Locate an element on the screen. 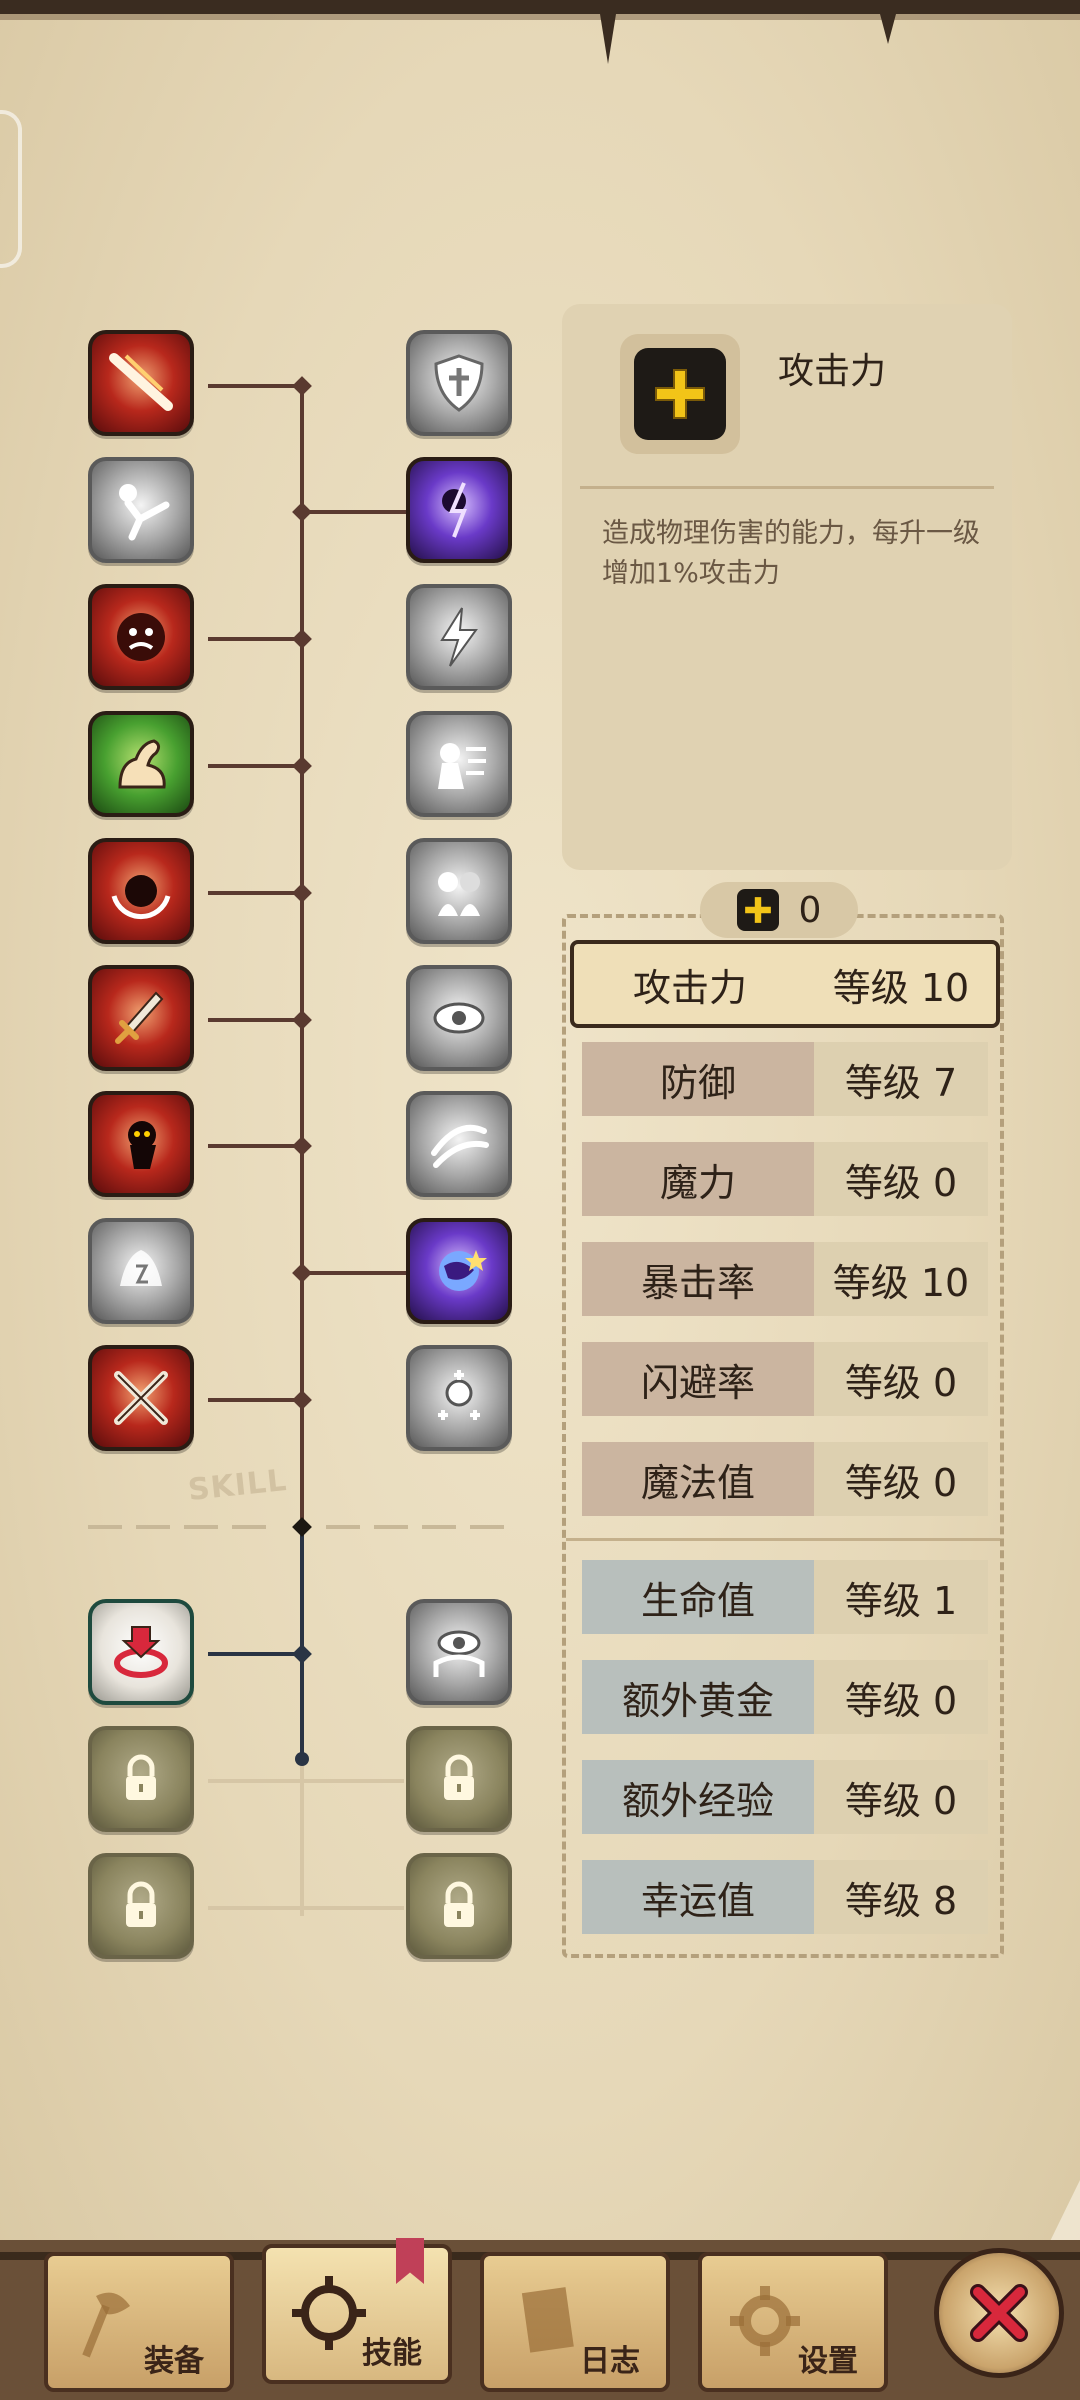 The width and height of the screenshot is (1080, 2400). lightning-icon is located at coordinates (459, 637).